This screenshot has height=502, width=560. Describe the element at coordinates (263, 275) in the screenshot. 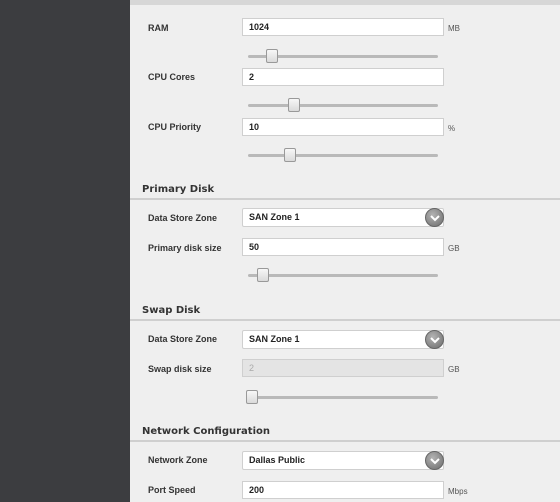

I see `primary-disk-size-slider-thumb` at that location.